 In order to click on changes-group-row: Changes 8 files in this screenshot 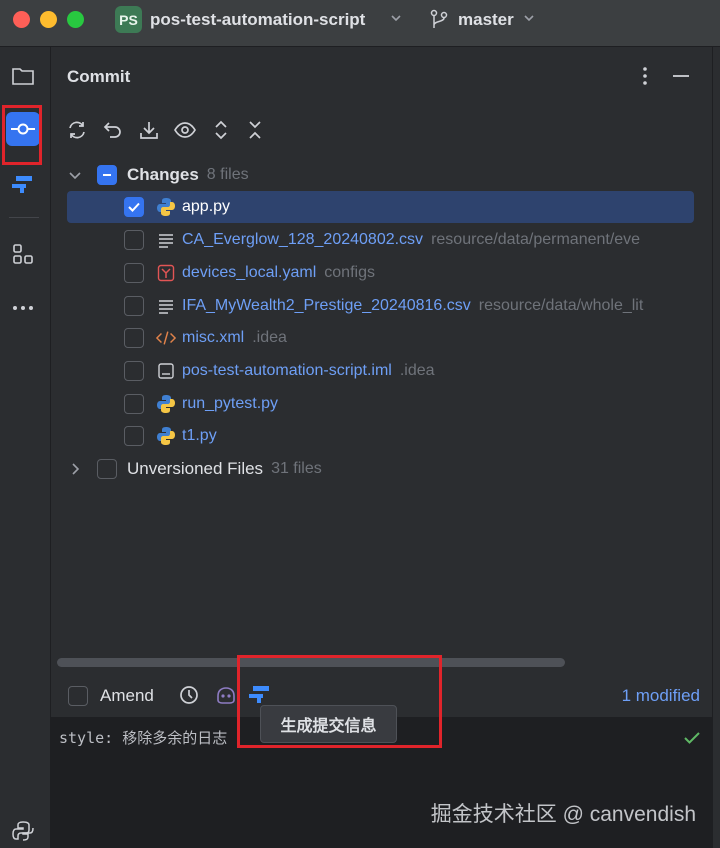, I will do `click(393, 175)`.